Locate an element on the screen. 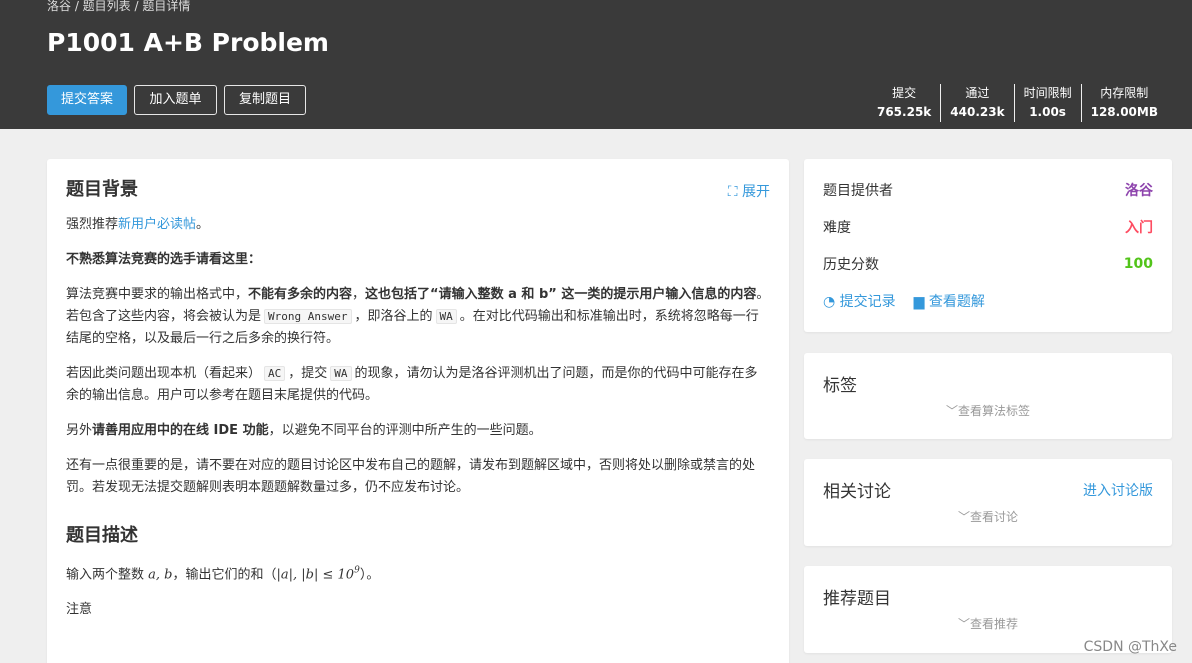  background-paragraph-5: 另外请善用应用中的在线 IDE 功能，以避免不同平台的评测中所产生的一些问题。 is located at coordinates (418, 431).